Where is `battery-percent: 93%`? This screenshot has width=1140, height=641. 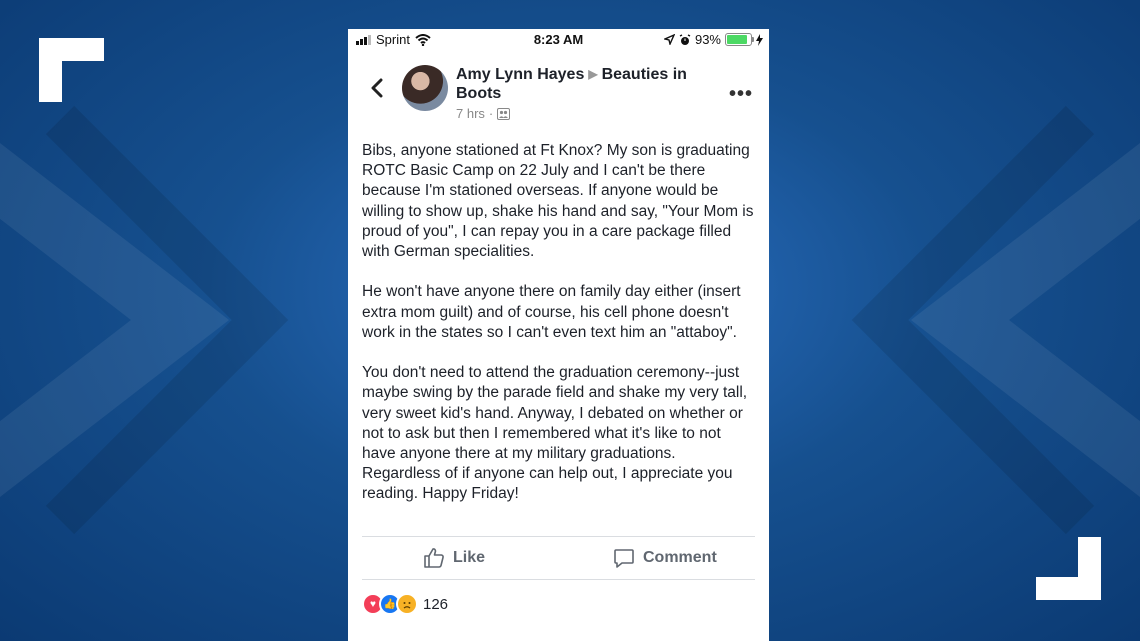
battery-percent: 93% is located at coordinates (707, 39).